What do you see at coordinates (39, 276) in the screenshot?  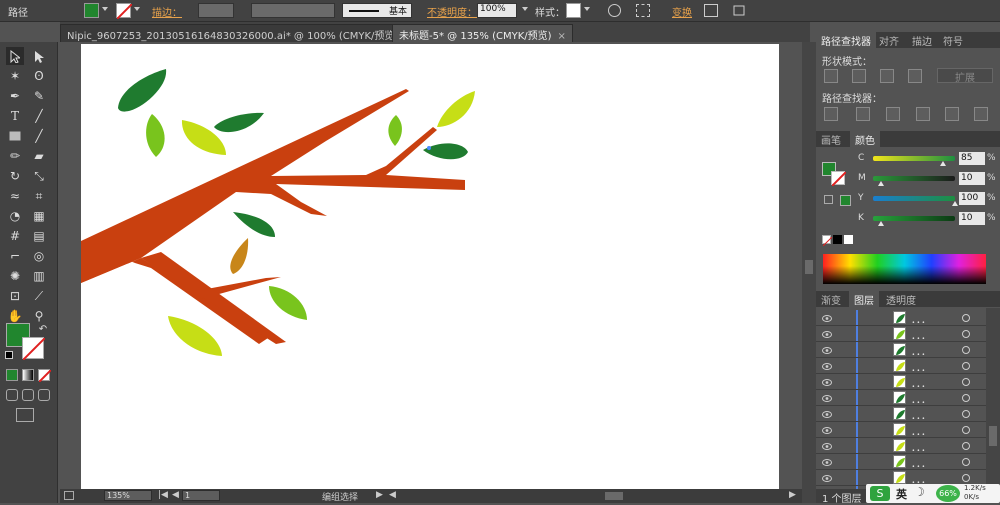 I see `column-graph-tool-icon: ▥` at bounding box center [39, 276].